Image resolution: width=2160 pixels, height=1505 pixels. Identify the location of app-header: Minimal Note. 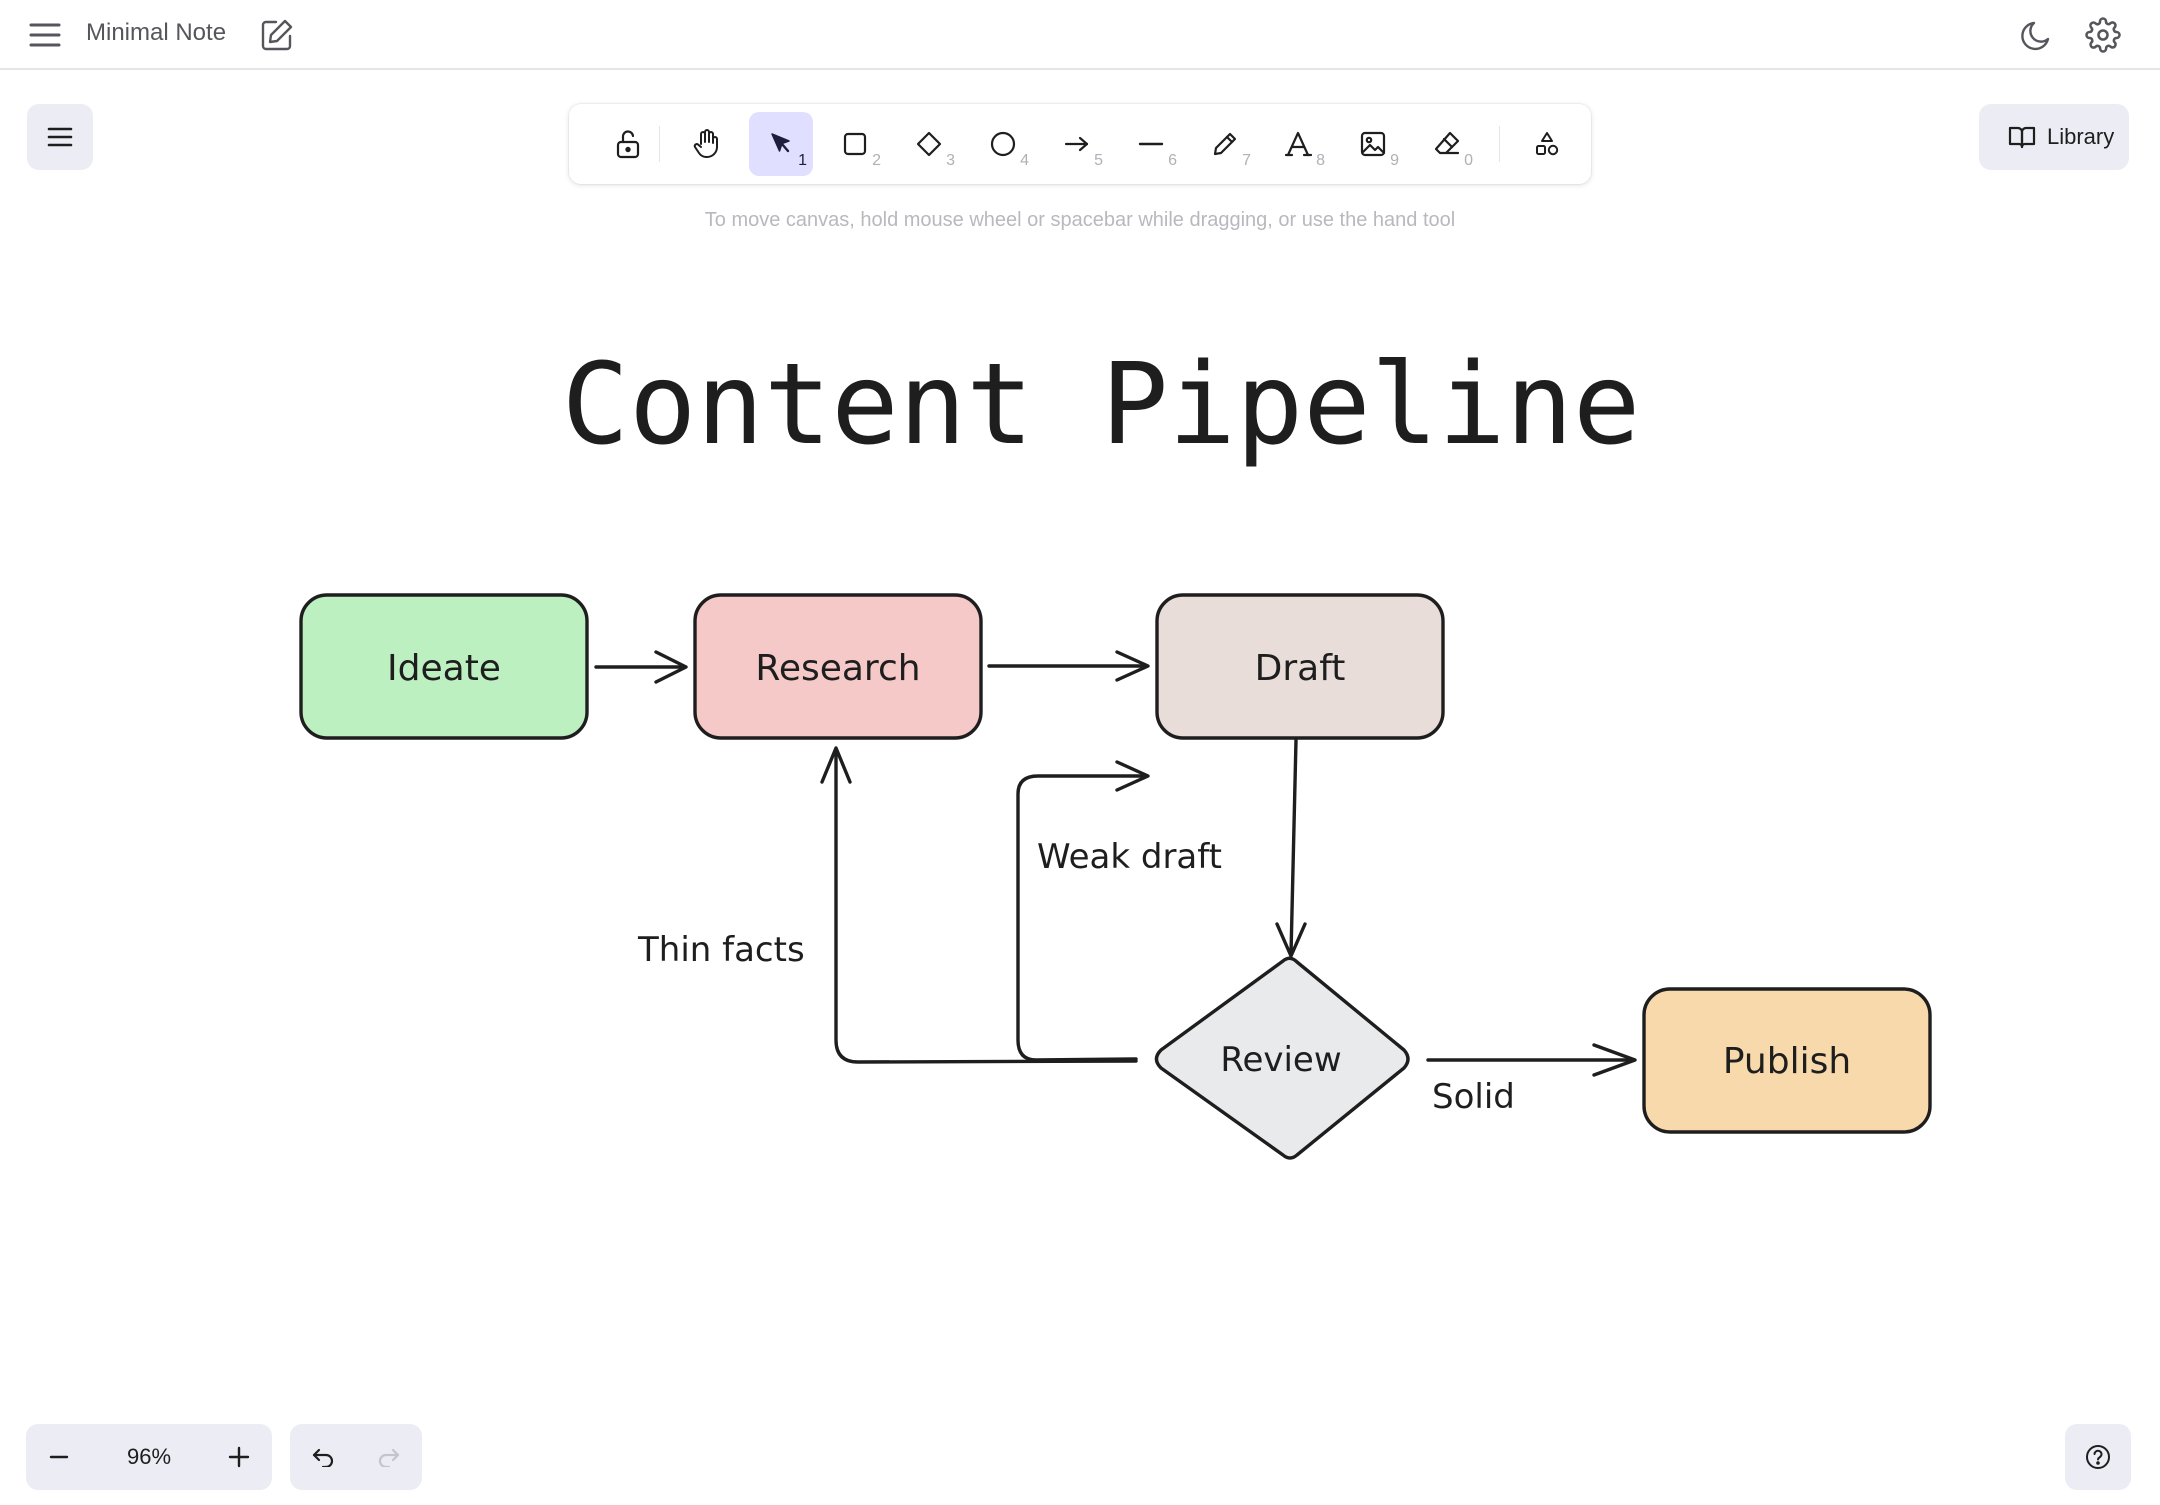
(1080, 35).